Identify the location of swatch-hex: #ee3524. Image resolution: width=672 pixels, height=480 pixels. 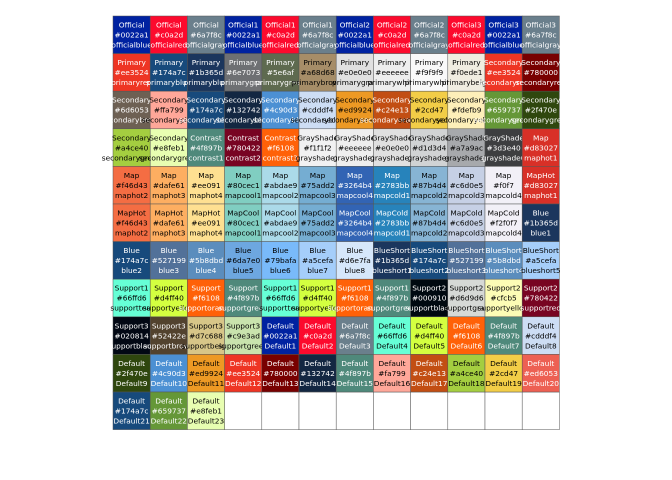
(504, 72).